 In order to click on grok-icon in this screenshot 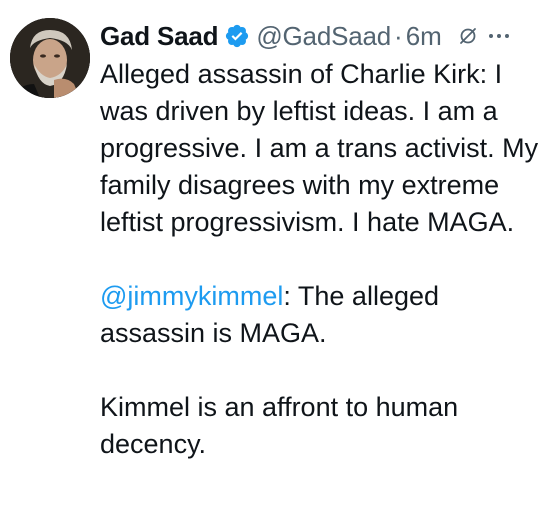, I will do `click(468, 36)`.